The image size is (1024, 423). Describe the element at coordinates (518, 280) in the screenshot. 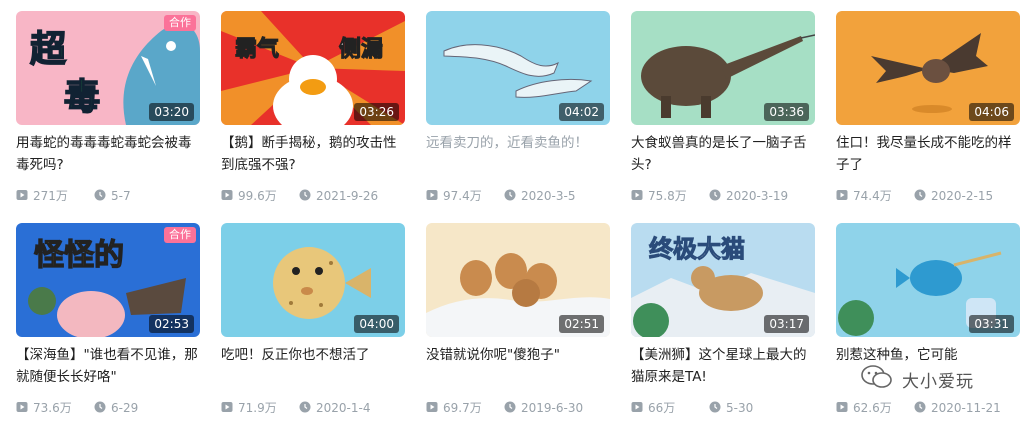

I see `video-thumbnail: 02:51` at that location.